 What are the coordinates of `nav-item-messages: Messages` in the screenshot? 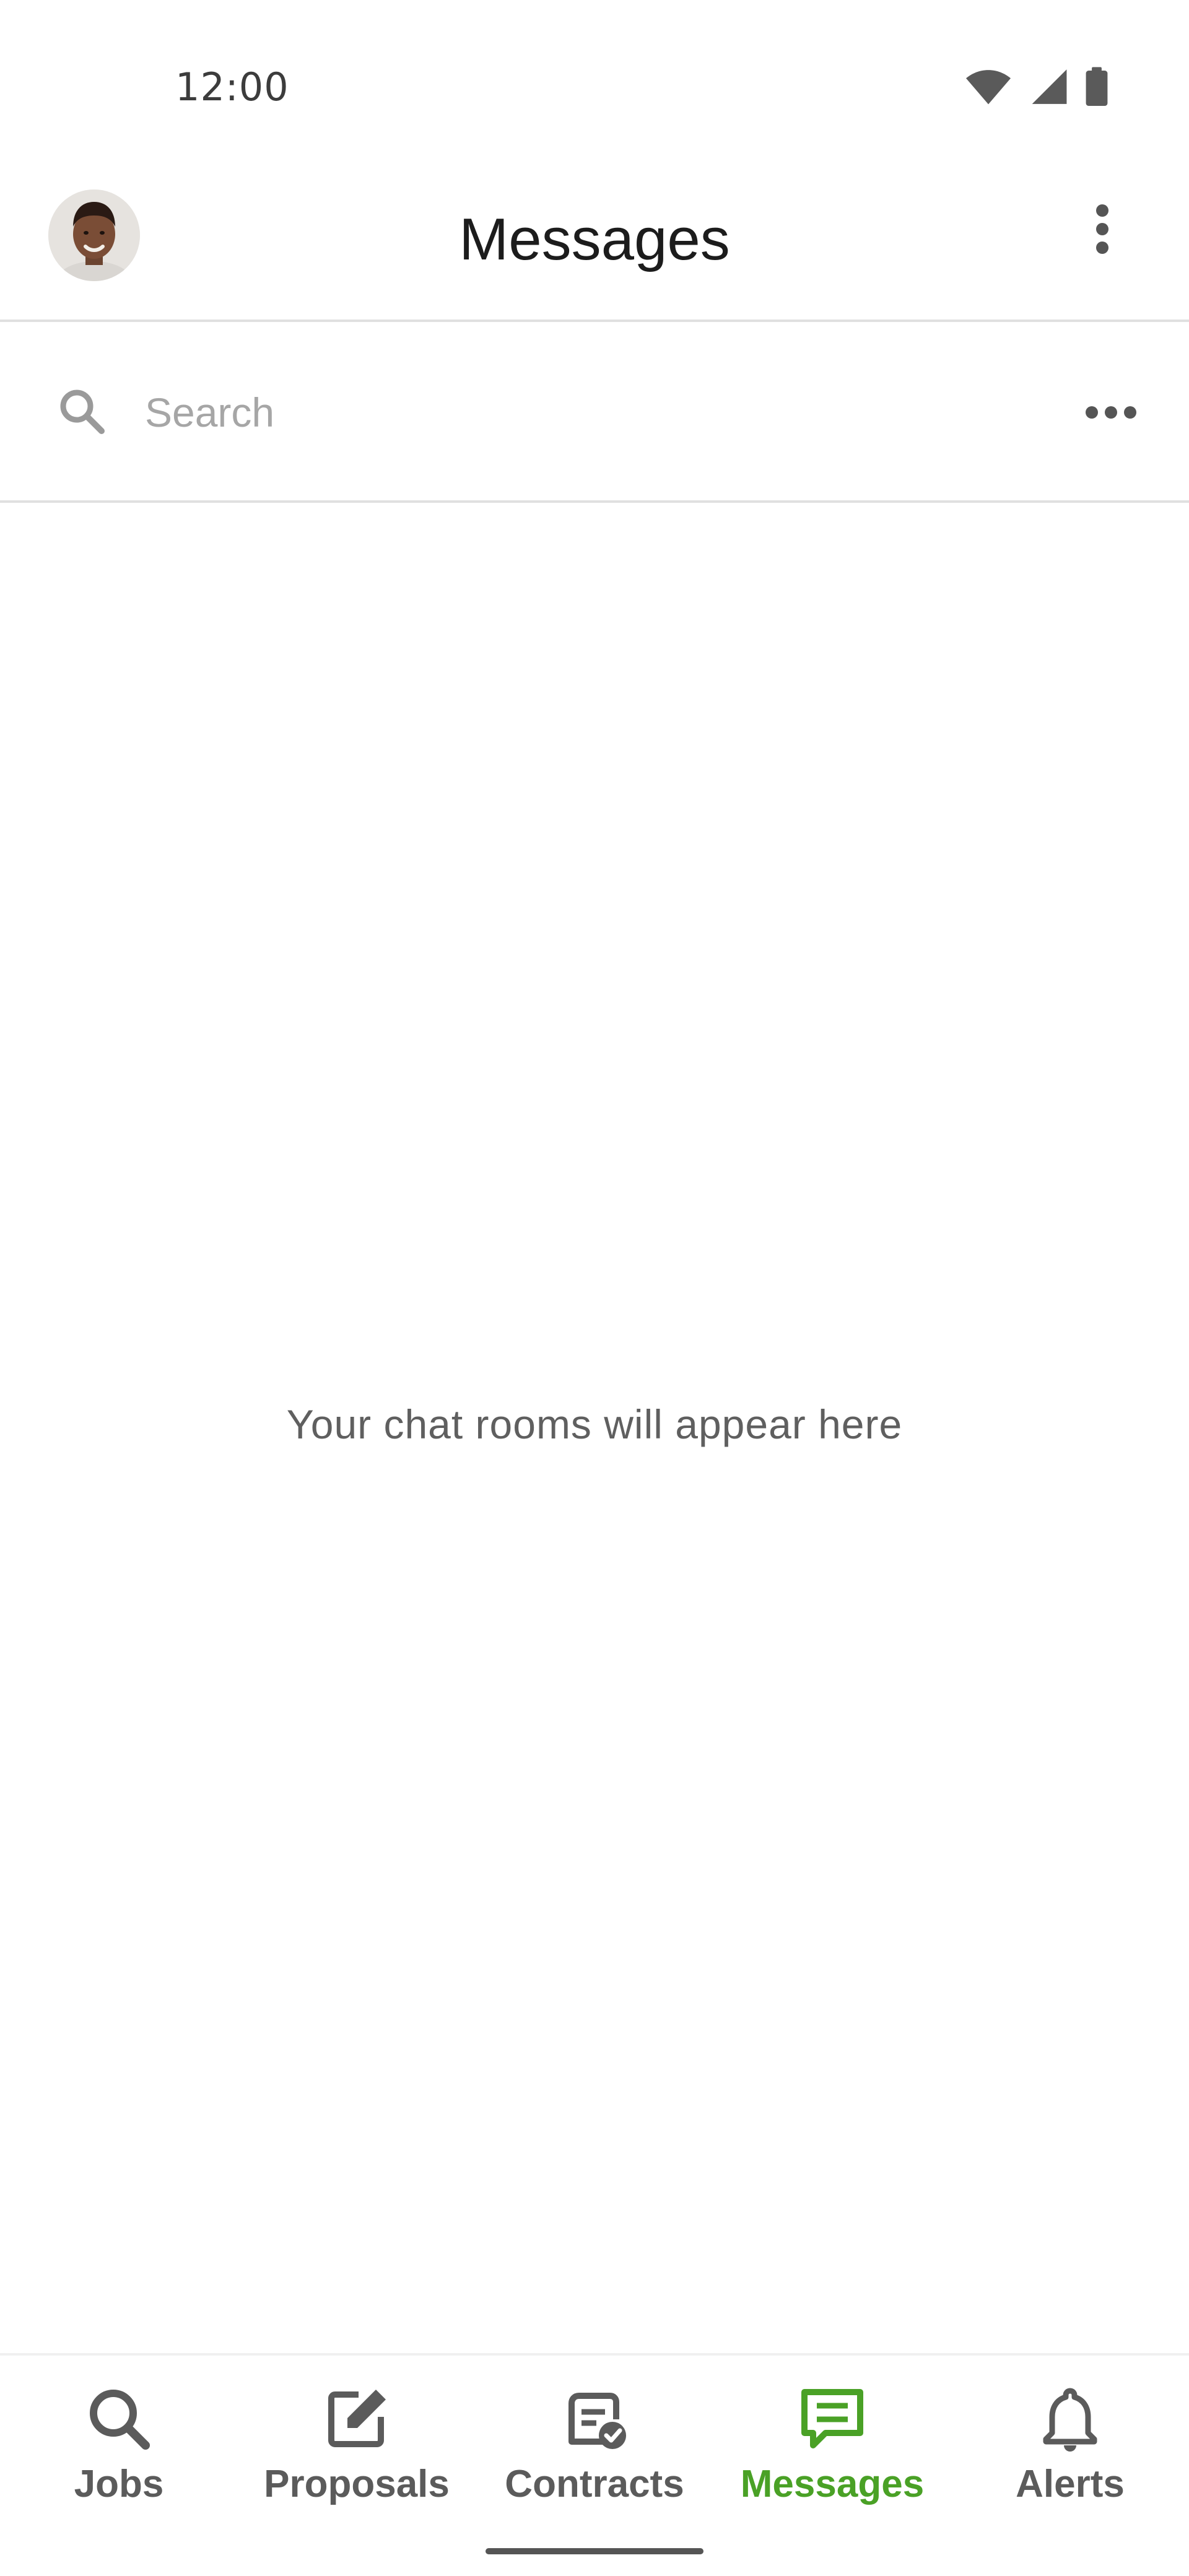 It's located at (832, 2455).